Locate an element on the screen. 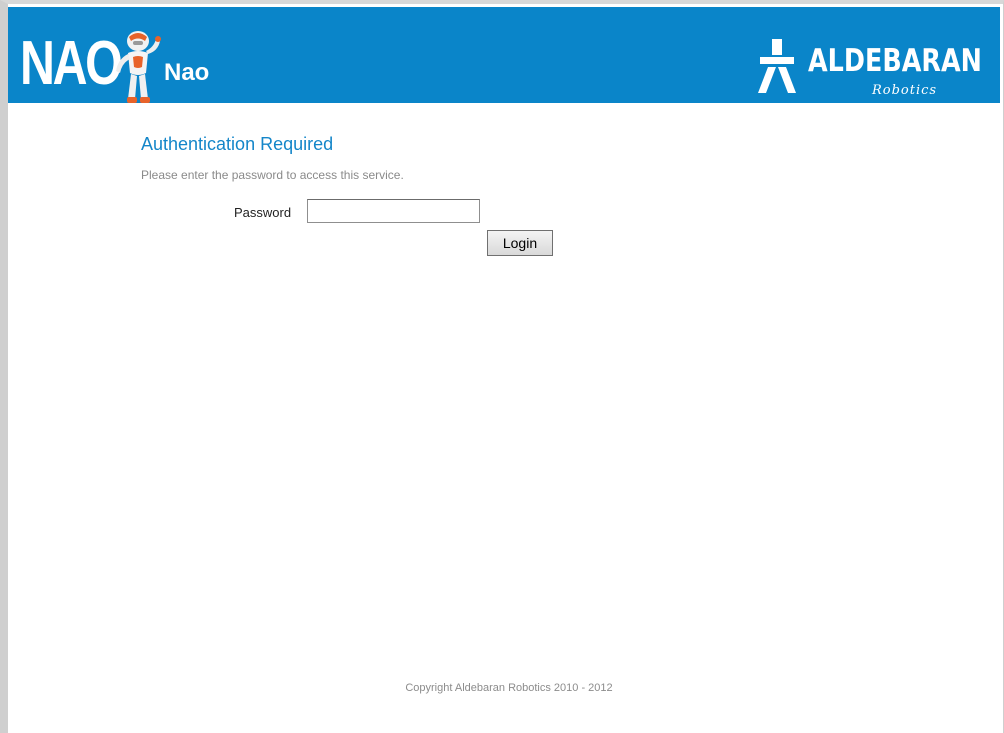 This screenshot has height=733, width=1004. header-banner: NAO Nao ALDEBARAN Robotics is located at coordinates (504, 55).